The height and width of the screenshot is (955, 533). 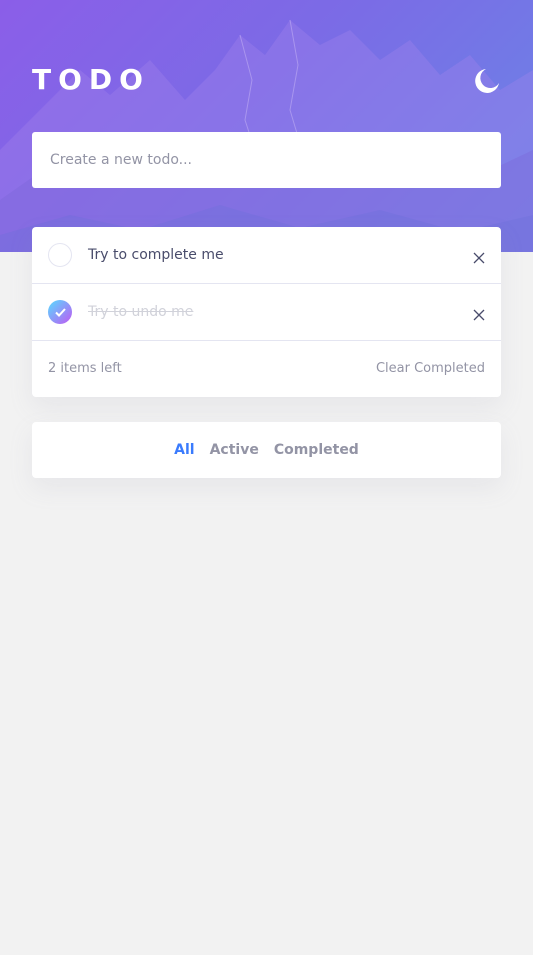 What do you see at coordinates (85, 368) in the screenshot?
I see `items-left-count: 2 items left` at bounding box center [85, 368].